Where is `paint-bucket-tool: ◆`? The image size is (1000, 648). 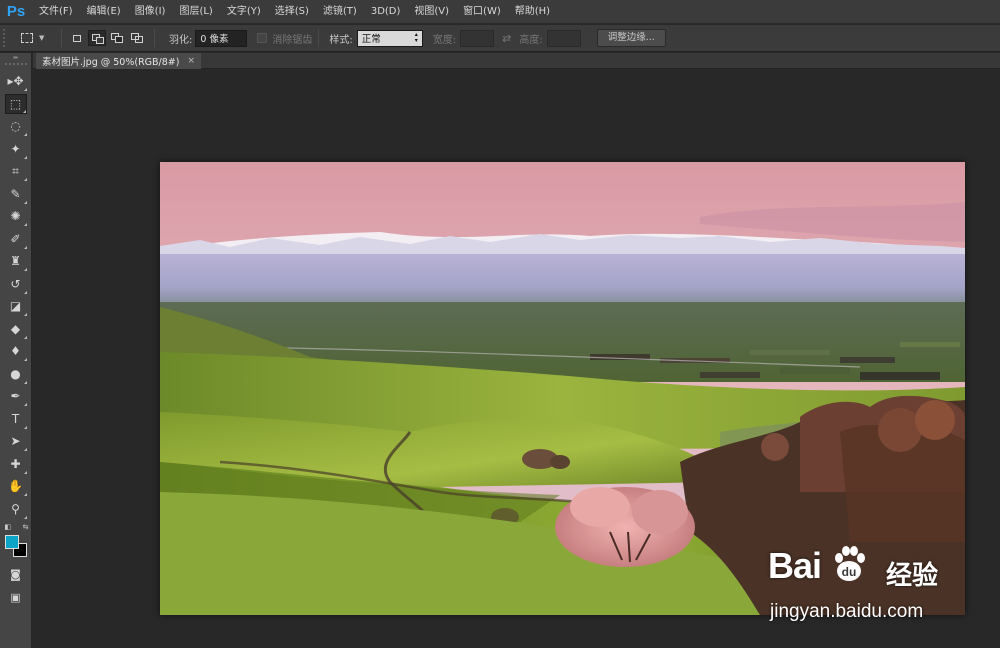
paint-bucket-tool: ◆ is located at coordinates (16, 329).